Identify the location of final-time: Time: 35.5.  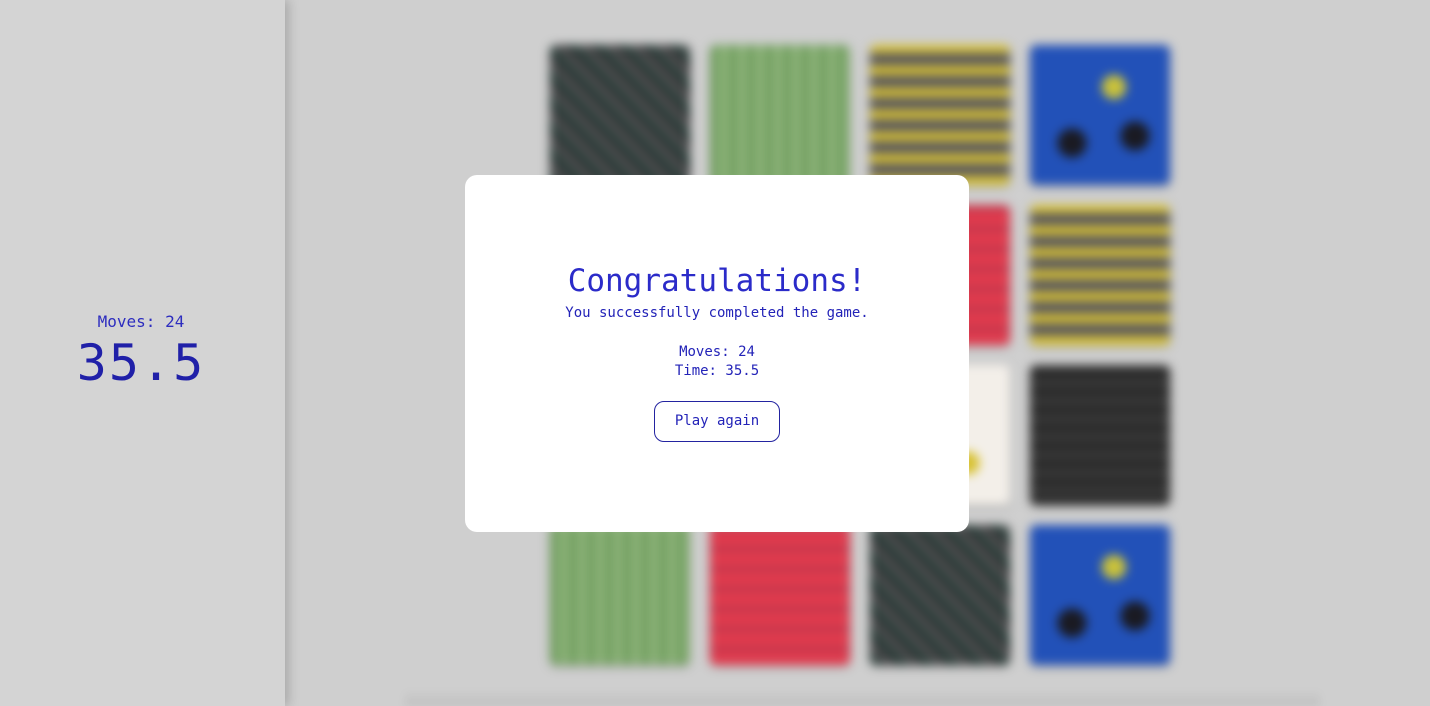
(717, 371).